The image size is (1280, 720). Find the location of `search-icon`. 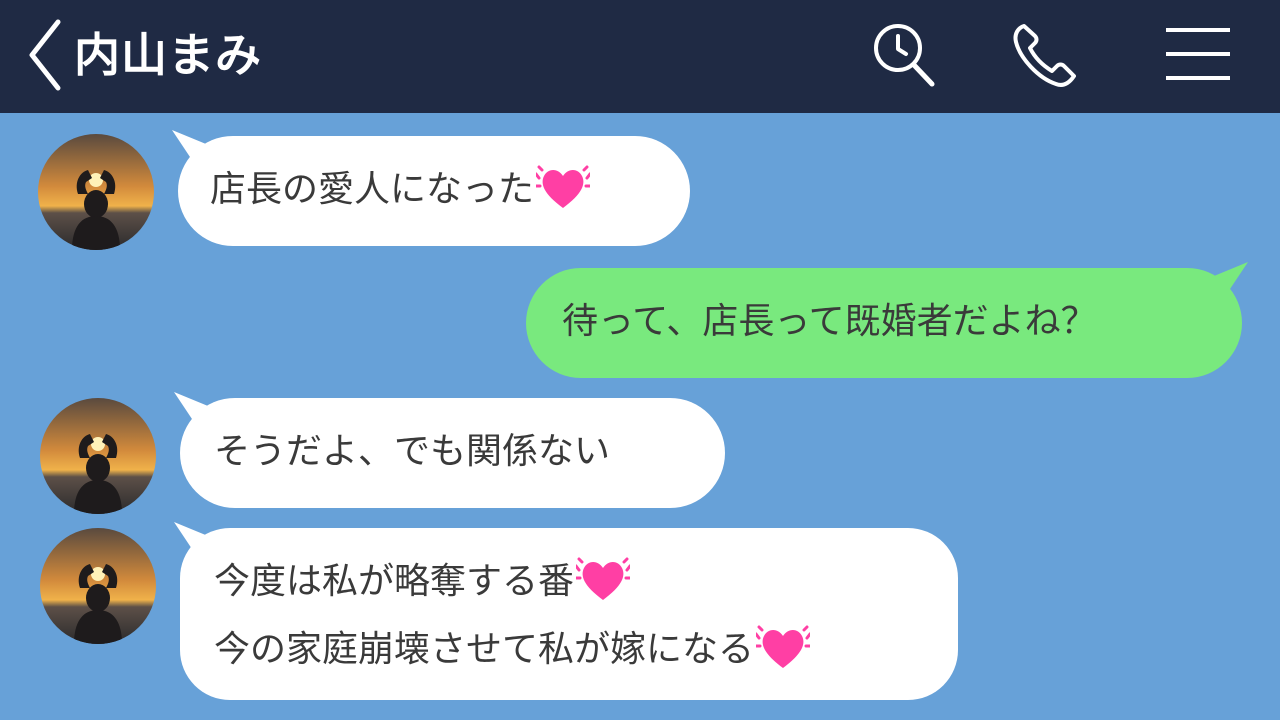

search-icon is located at coordinates (904, 56).